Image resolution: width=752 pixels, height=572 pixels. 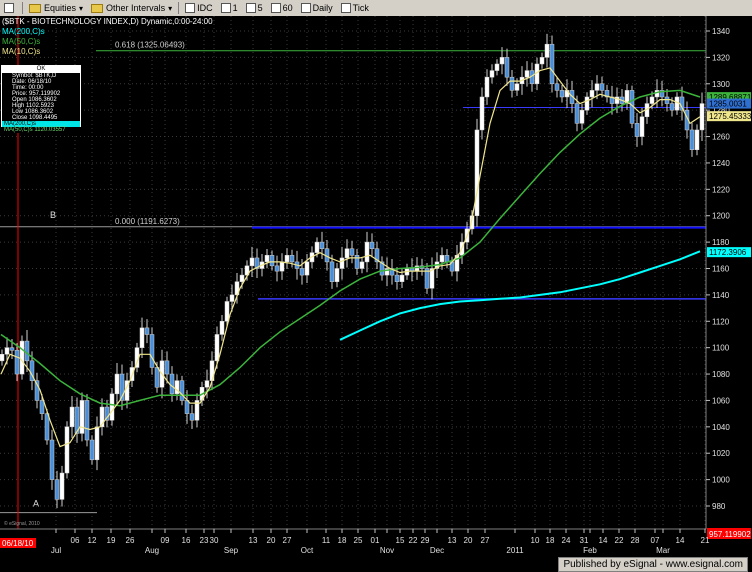 I want to click on y-tick-label: 1240, so click(x=721, y=163).